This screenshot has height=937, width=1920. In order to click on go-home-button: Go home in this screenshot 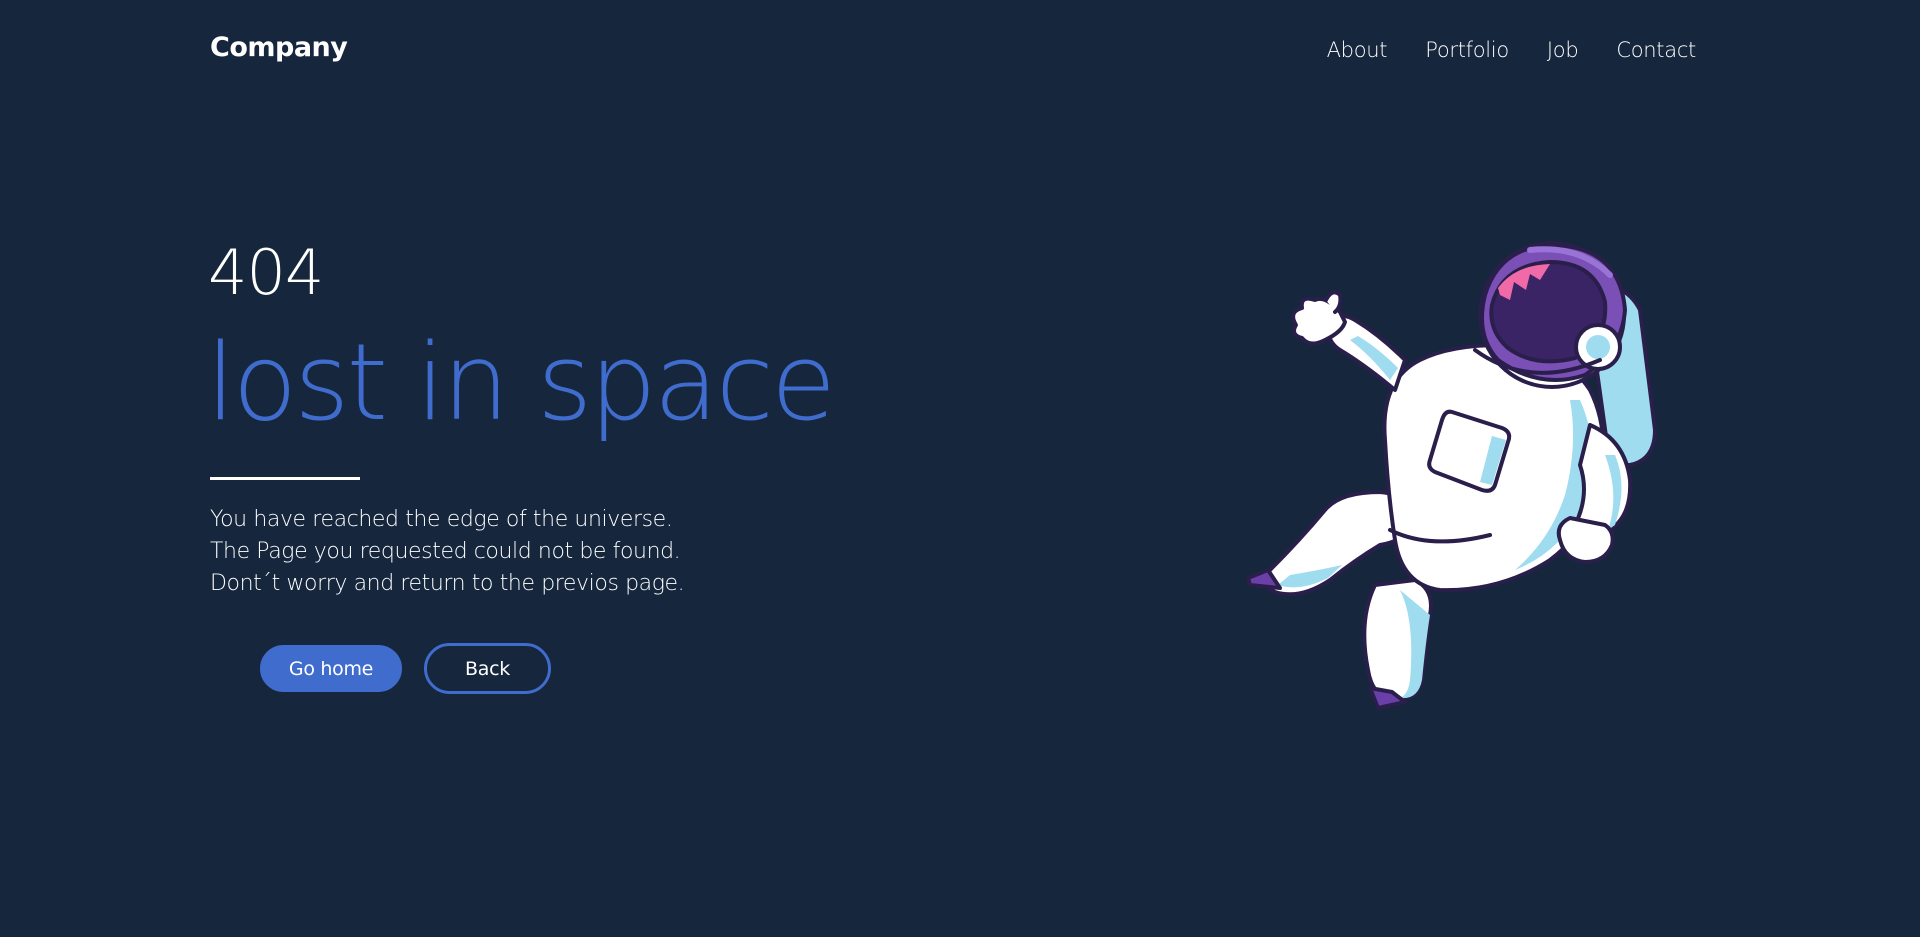, I will do `click(331, 668)`.